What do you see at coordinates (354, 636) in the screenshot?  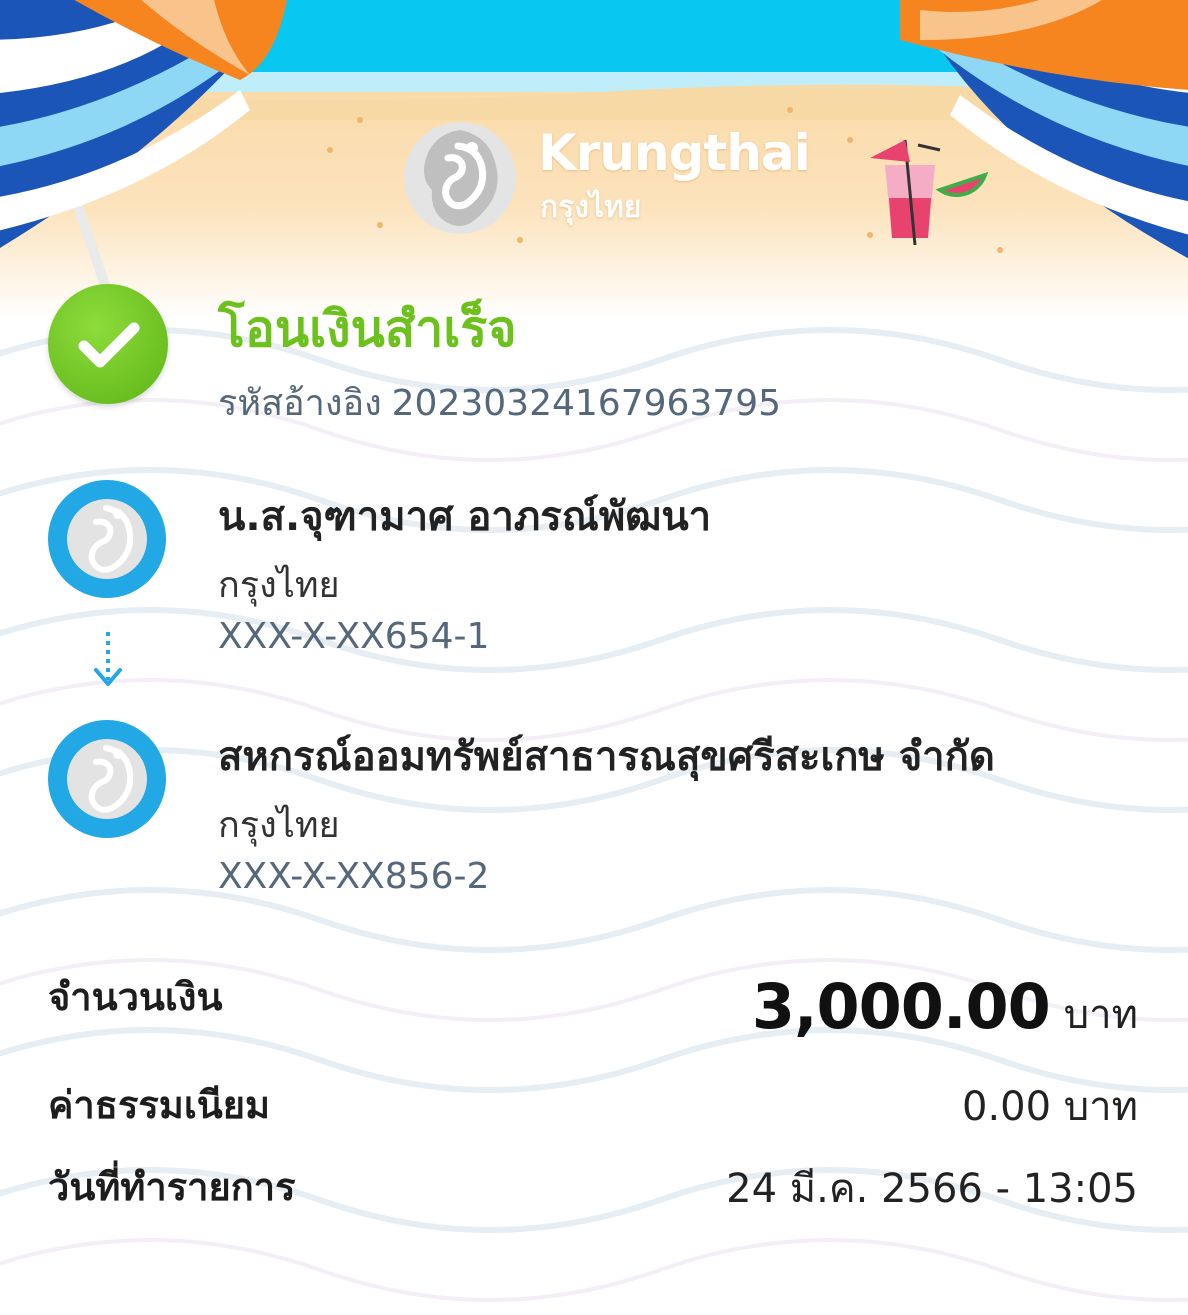 I see `sender-account: XXX-X-XX654-1` at bounding box center [354, 636].